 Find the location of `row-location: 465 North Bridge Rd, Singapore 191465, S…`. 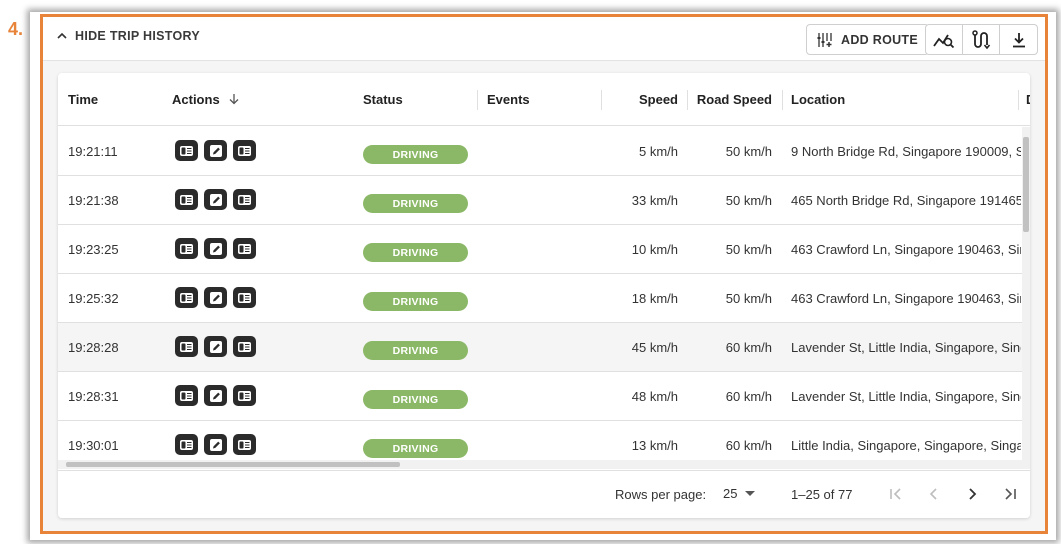

row-location: 465 North Bridge Rd, Singapore 191465, S… is located at coordinates (906, 200).